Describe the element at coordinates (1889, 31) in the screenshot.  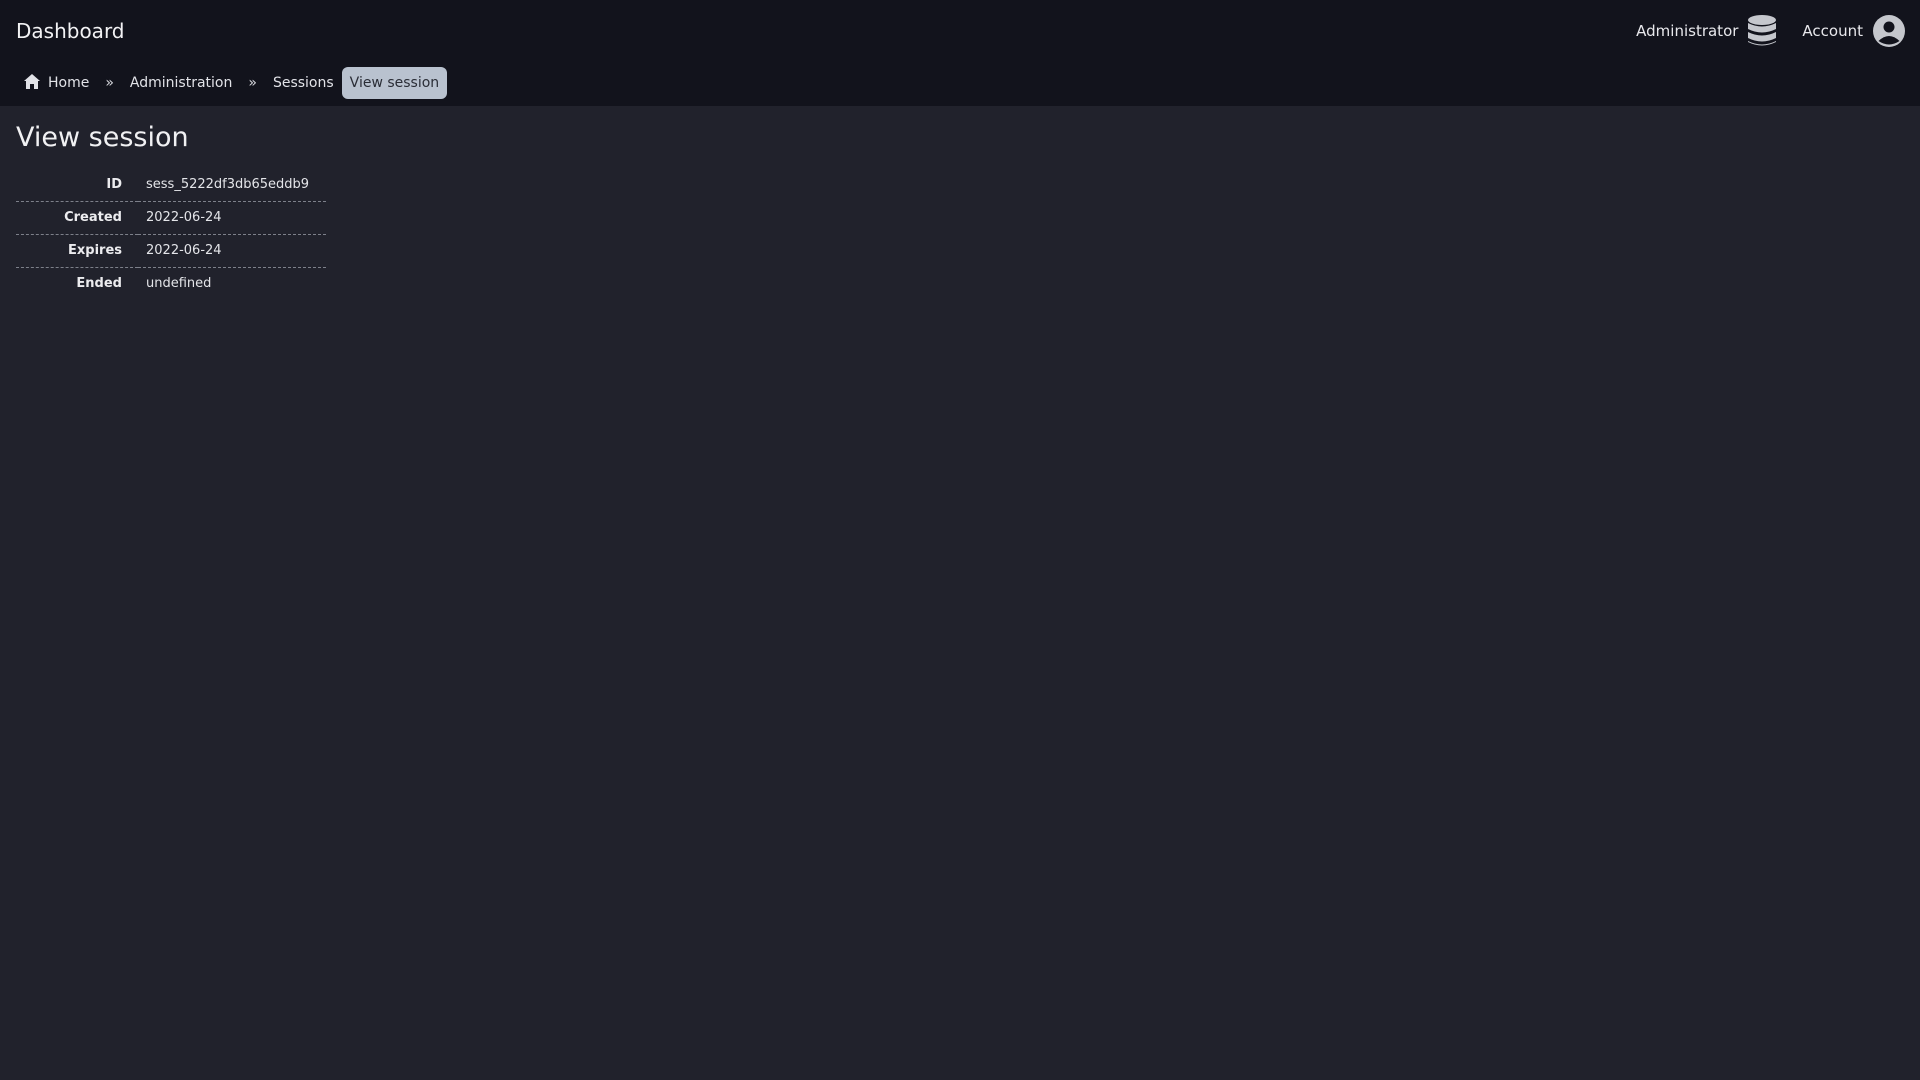
I see `user-circle-icon` at that location.